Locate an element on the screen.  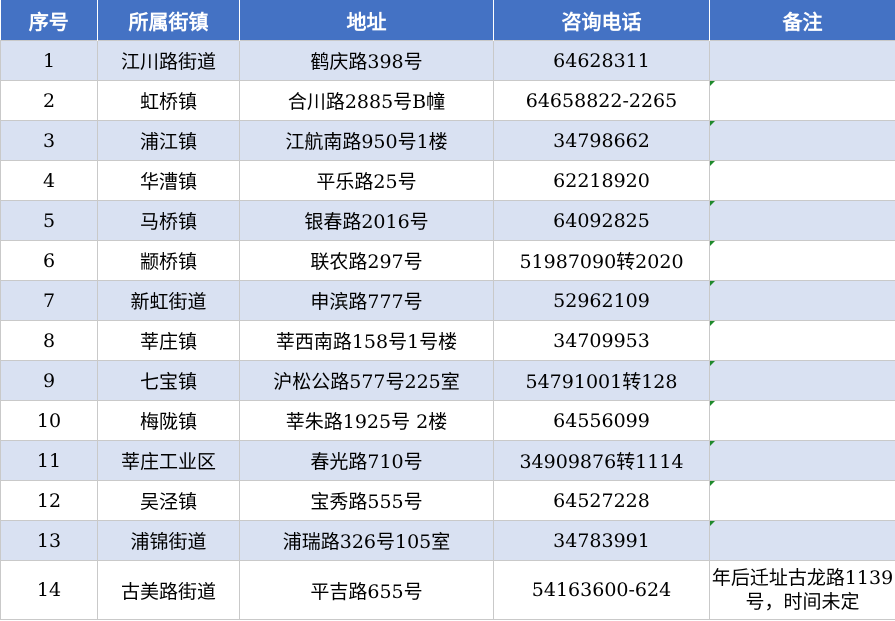
table-row: 5 马桥镇 银春路2016号 64092825 is located at coordinates (447, 220).